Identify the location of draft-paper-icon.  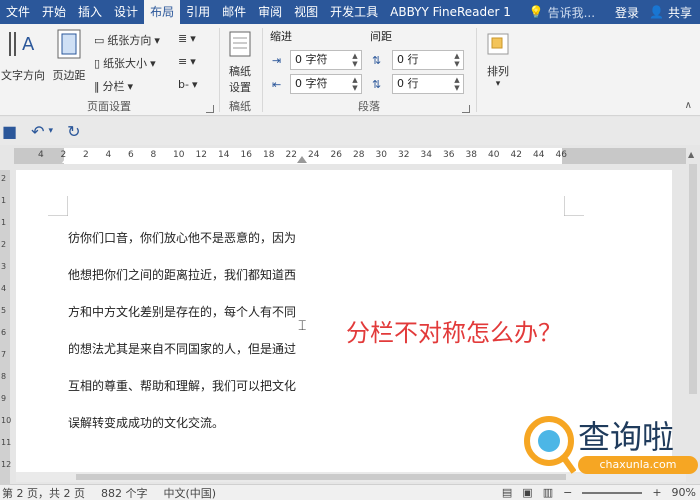
(240, 44).